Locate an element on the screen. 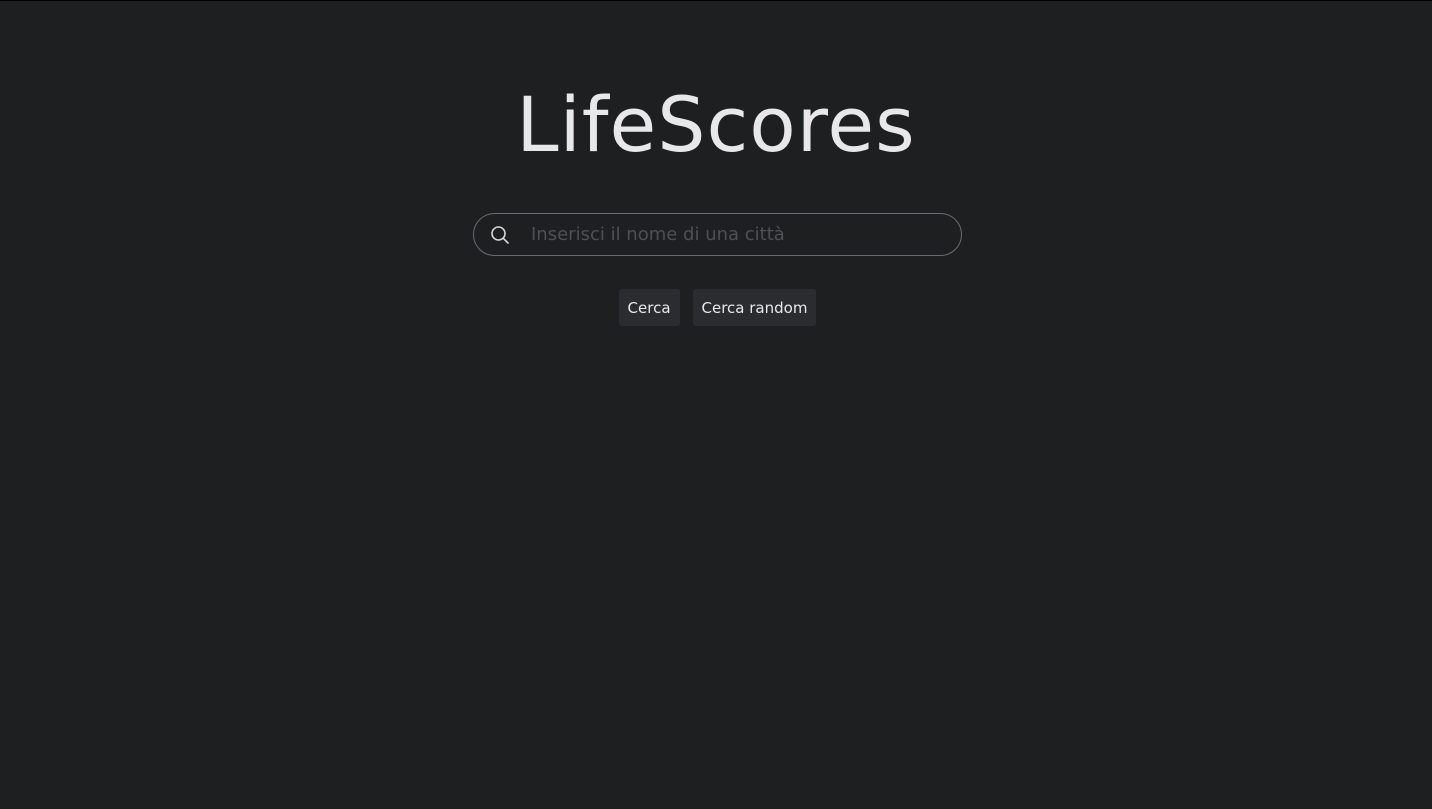  action-buttons: Cerca Cerca random is located at coordinates (716, 307).